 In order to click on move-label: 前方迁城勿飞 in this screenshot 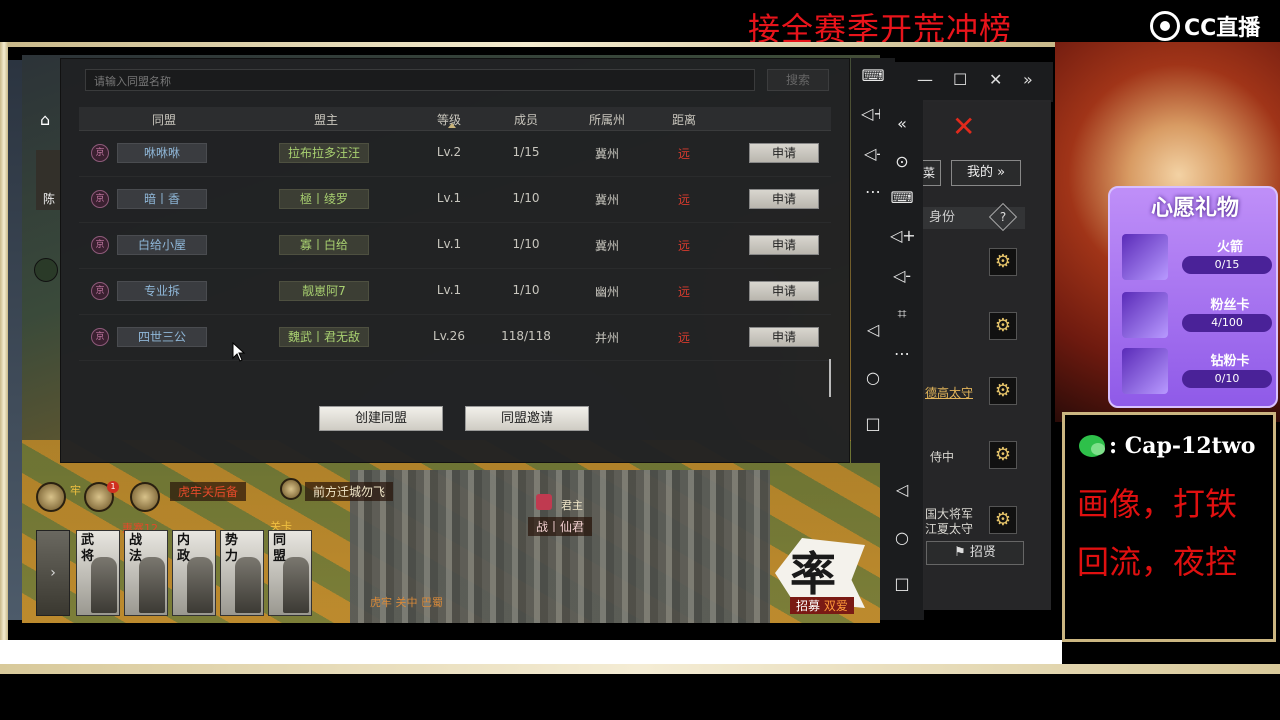, I will do `click(349, 491)`.